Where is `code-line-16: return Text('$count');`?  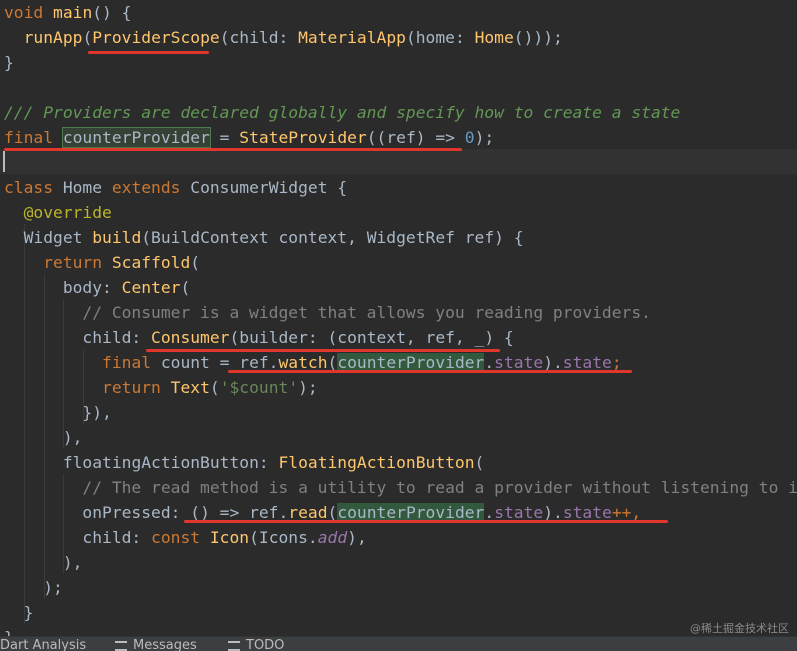 code-line-16: return Text('$count'); is located at coordinates (161, 387).